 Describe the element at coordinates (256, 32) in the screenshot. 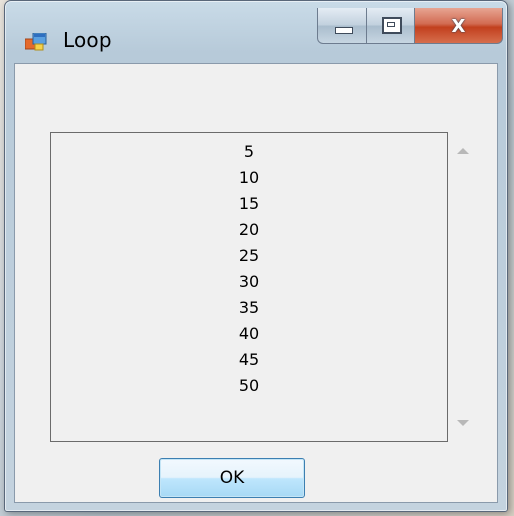

I see `title-bar: Loop X` at that location.